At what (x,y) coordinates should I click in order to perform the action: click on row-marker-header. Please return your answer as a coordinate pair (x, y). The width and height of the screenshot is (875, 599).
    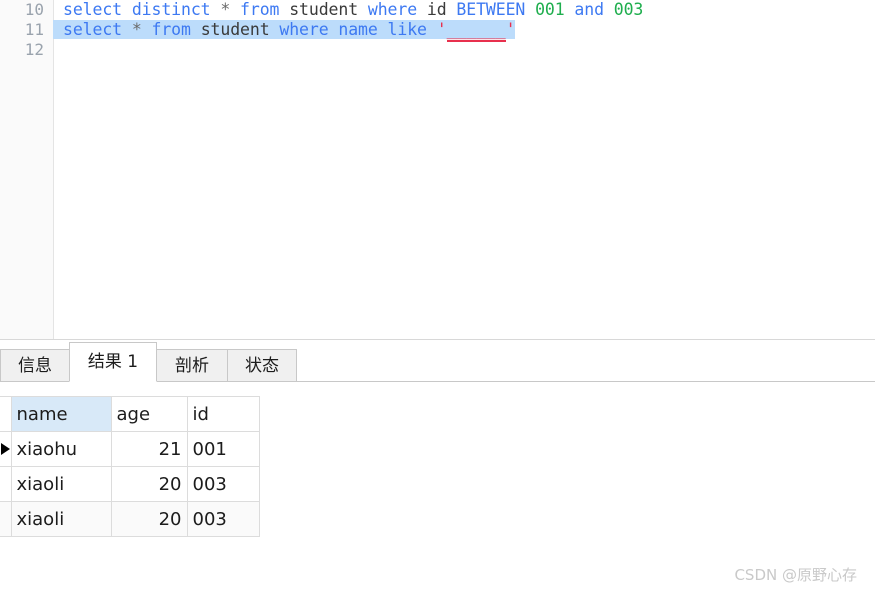
    Looking at the image, I should click on (6, 414).